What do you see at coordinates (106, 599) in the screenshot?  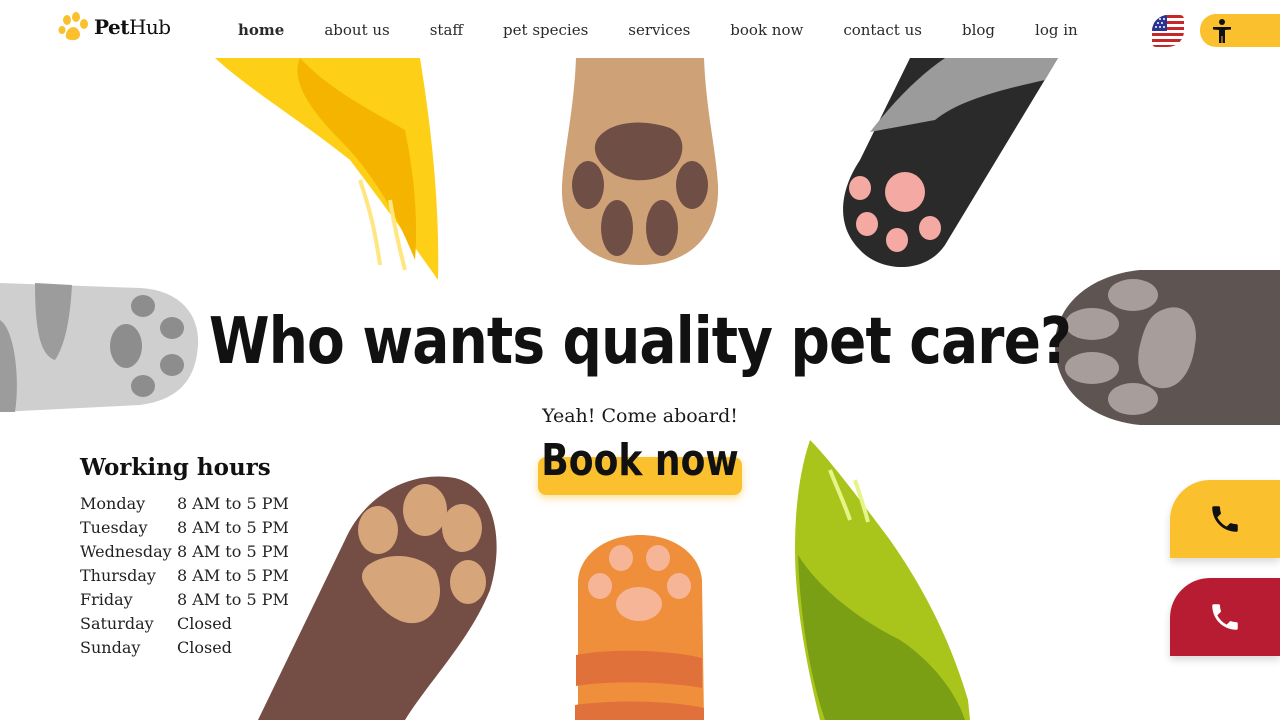 I see `day-label: Friday` at bounding box center [106, 599].